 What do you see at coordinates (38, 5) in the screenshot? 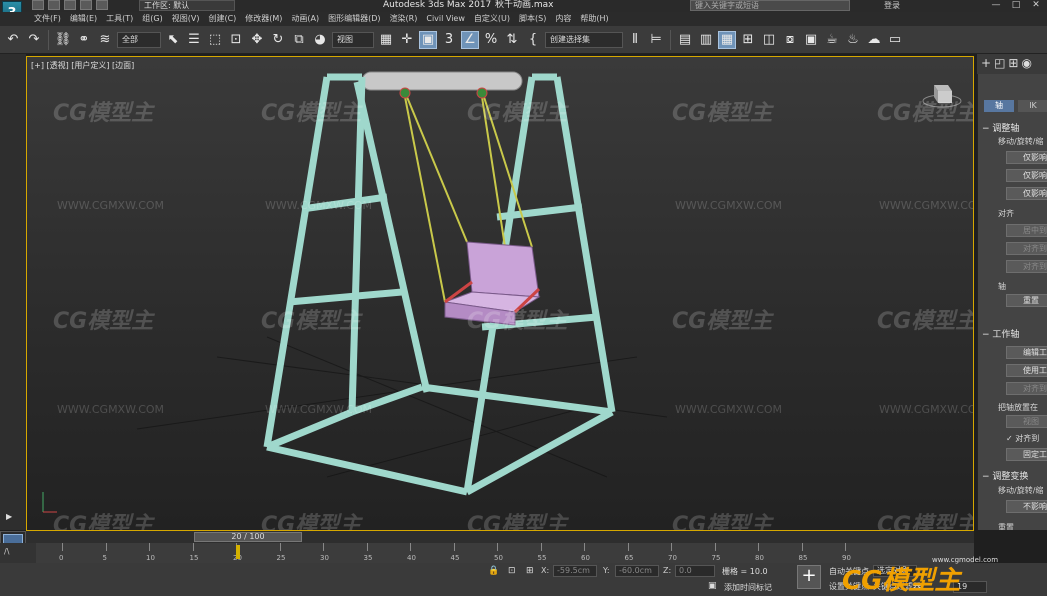
I see `new-file-icon` at bounding box center [38, 5].